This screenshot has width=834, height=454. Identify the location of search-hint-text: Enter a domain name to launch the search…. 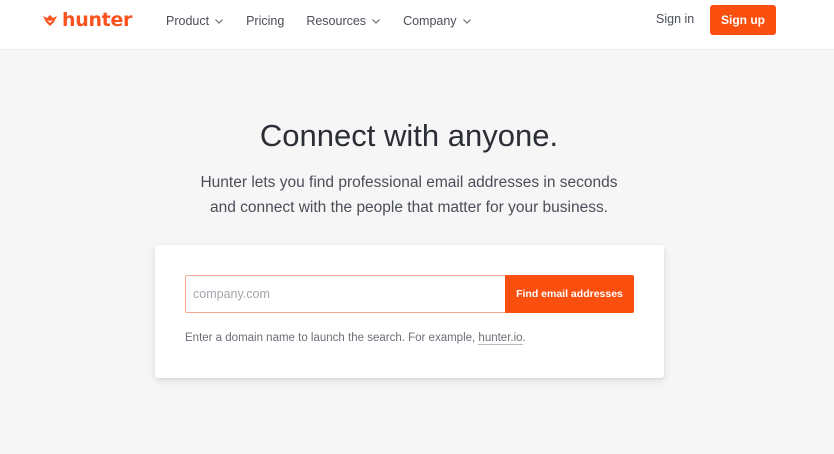
(332, 338).